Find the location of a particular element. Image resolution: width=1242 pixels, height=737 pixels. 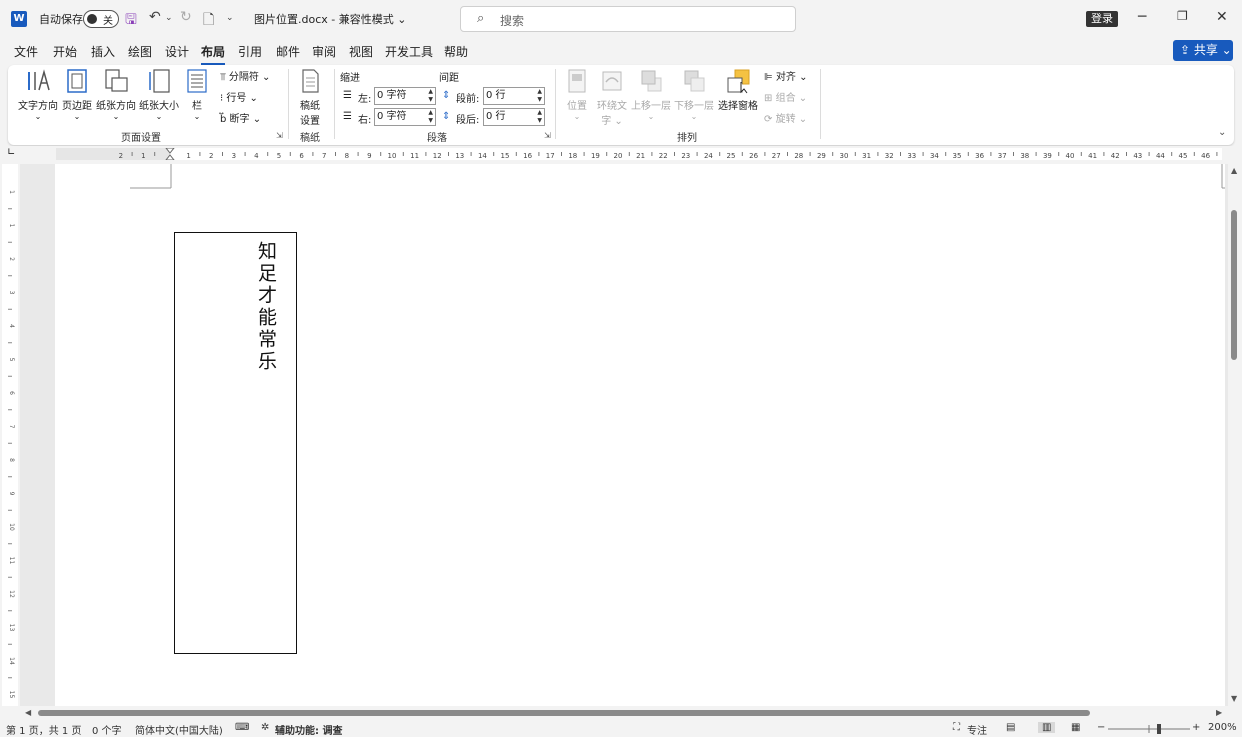

line-numbers-button: ⁝ 行号 ⌄ is located at coordinates (239, 96).